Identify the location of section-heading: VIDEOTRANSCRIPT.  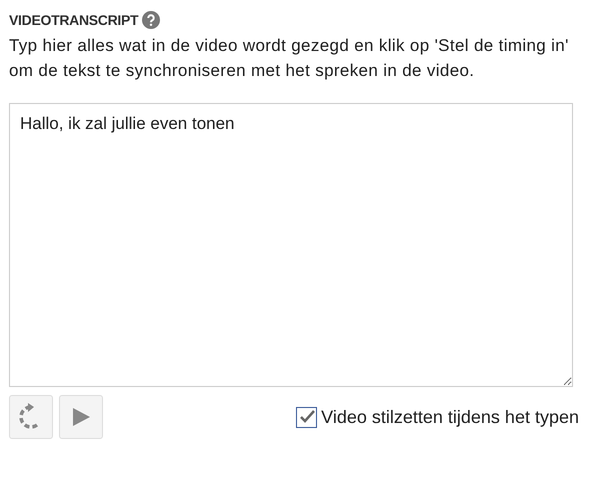
(73, 20).